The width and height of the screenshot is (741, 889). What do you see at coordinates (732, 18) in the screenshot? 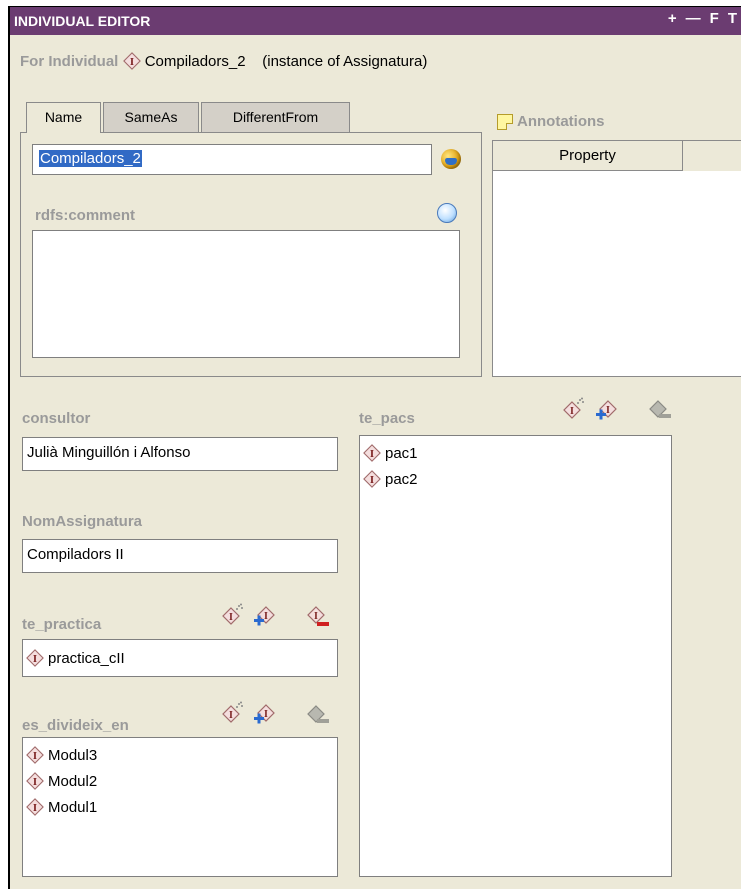
I see `t-button: T` at bounding box center [732, 18].